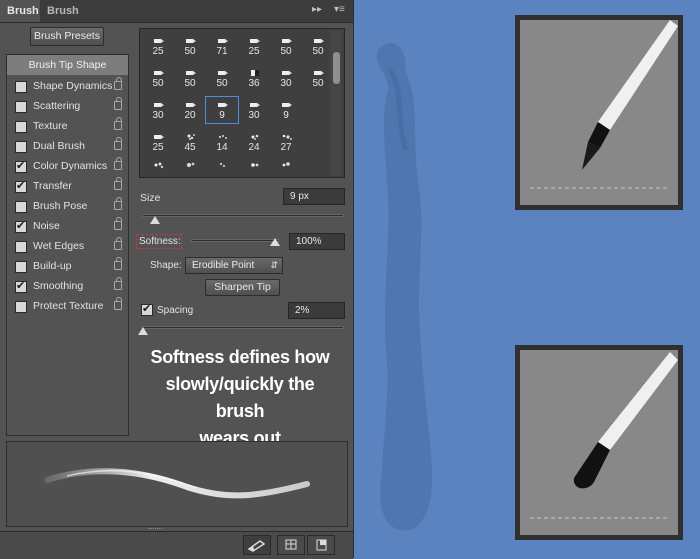 Image resolution: width=700 pixels, height=559 pixels. Describe the element at coordinates (257, 545) in the screenshot. I see `toggle-live-tip-icon` at that location.